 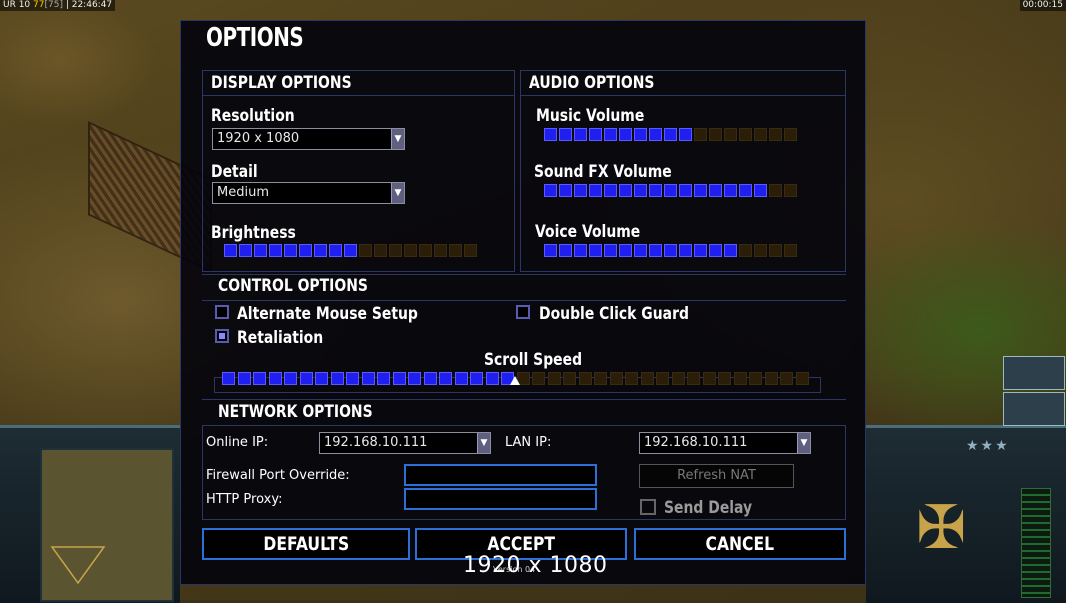 I want to click on lan-ip-dropdown: 192.168.10.111 ▼, so click(x=725, y=443).